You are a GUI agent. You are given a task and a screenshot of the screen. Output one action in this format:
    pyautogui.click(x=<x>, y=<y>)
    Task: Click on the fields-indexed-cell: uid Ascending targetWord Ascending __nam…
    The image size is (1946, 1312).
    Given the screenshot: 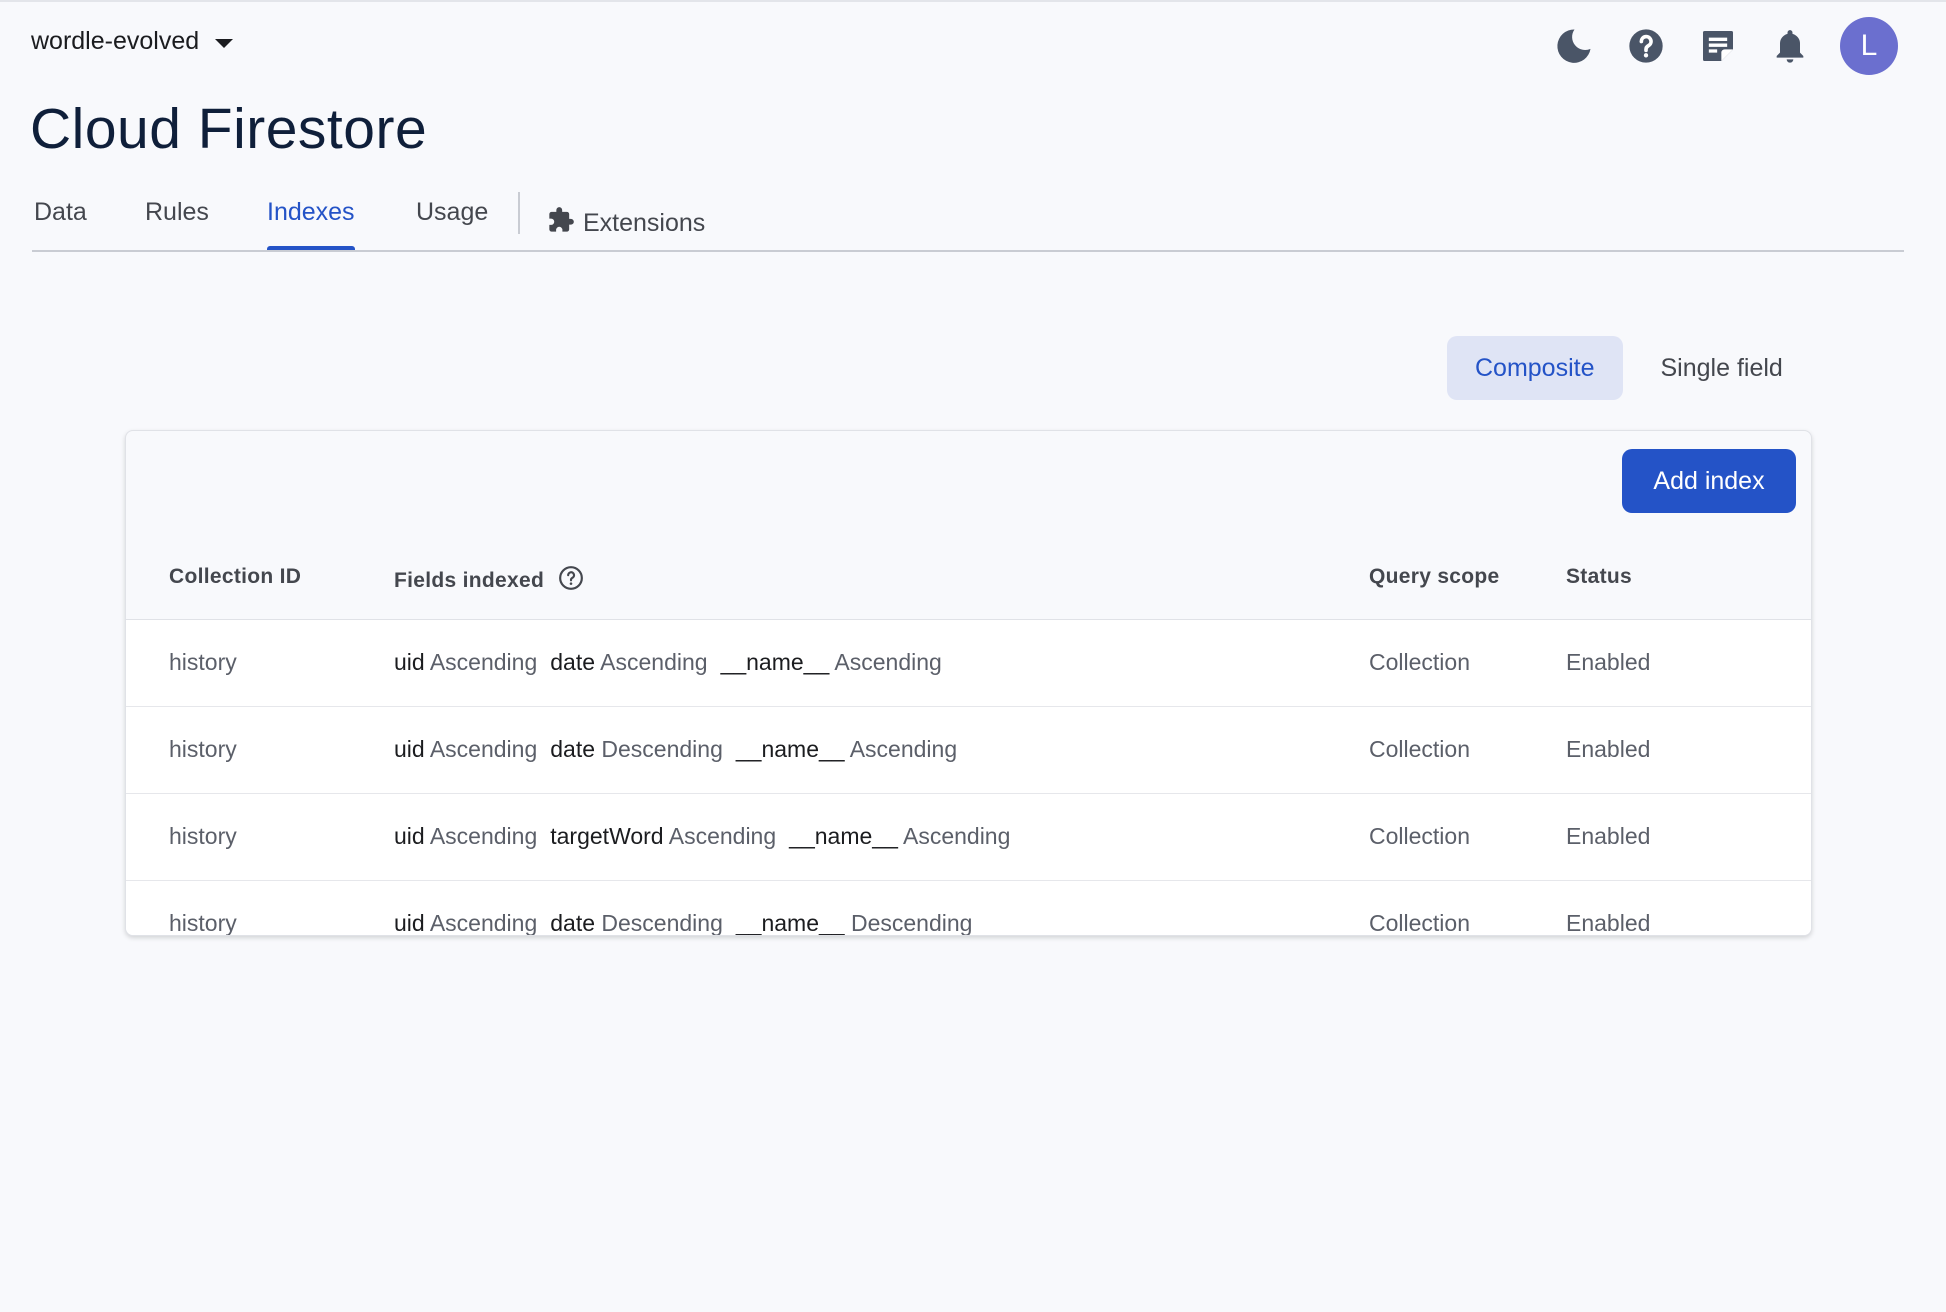 What is the action you would take?
    pyautogui.click(x=702, y=836)
    